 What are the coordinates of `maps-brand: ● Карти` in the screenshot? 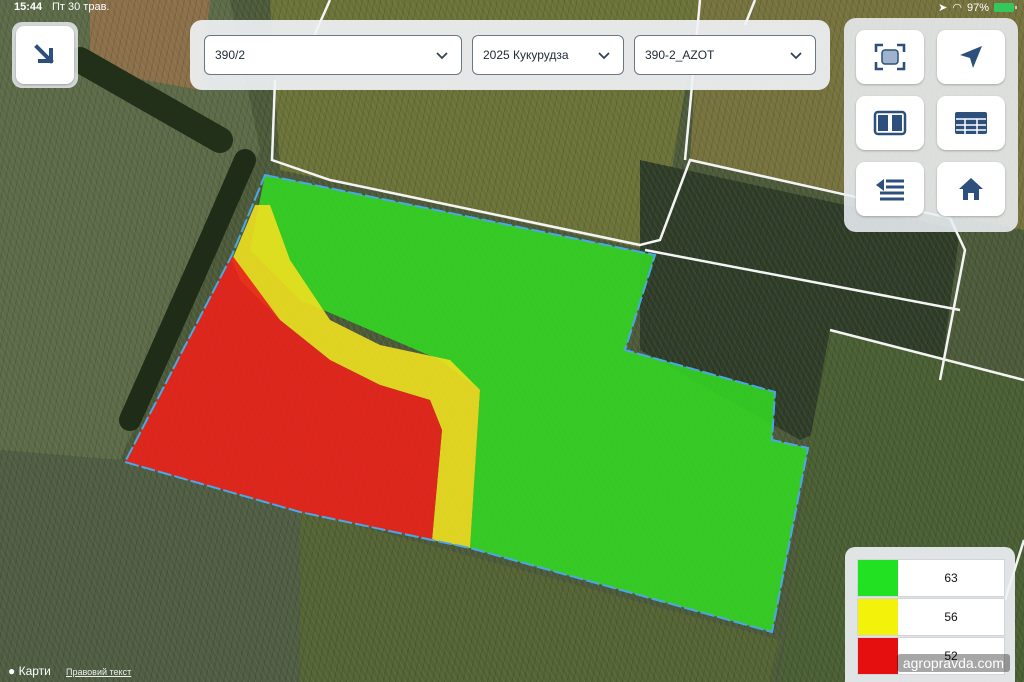 It's located at (29, 671).